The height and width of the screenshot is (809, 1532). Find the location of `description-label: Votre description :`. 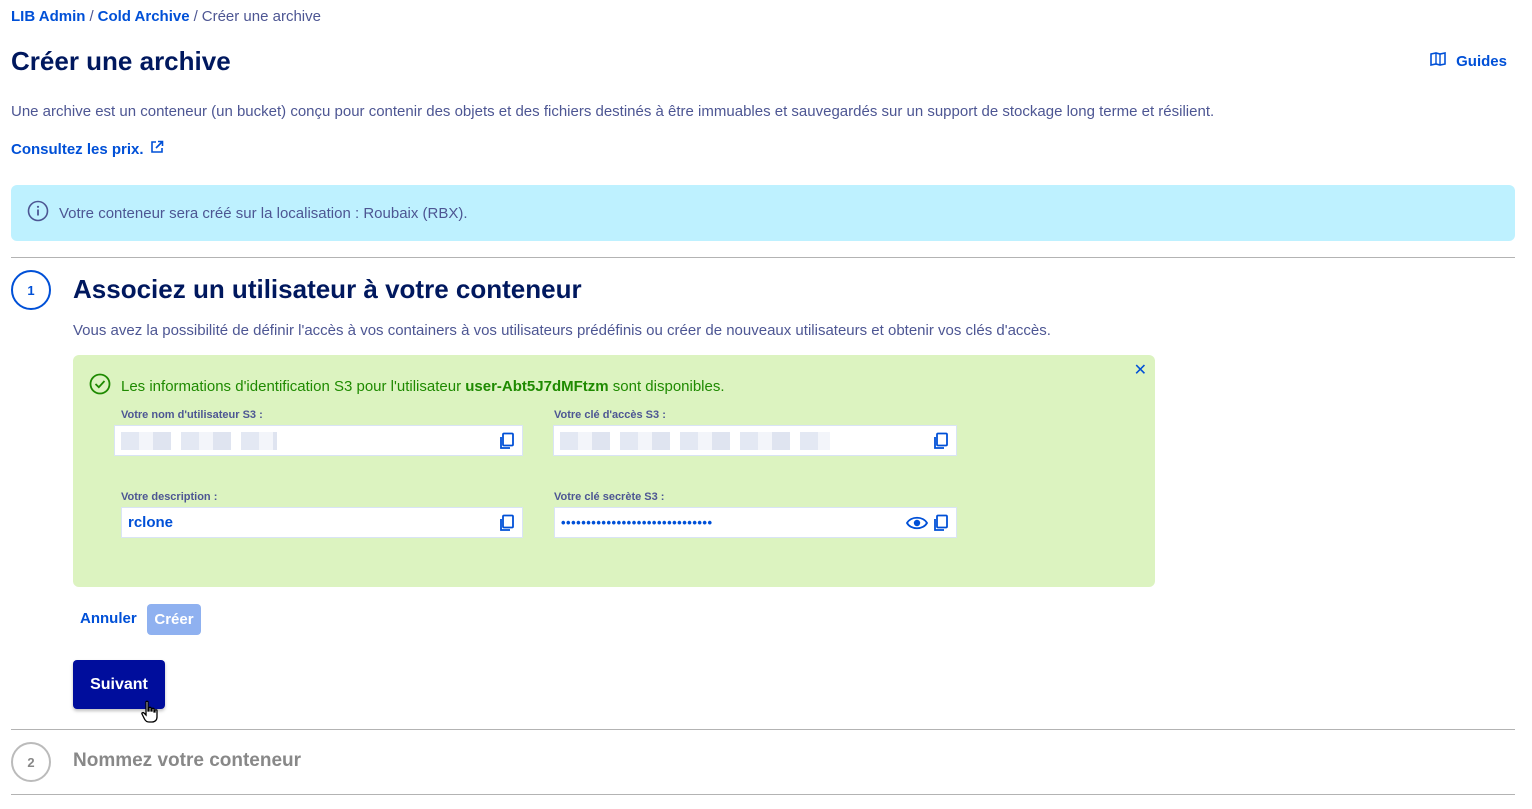

description-label: Votre description : is located at coordinates (169, 497).